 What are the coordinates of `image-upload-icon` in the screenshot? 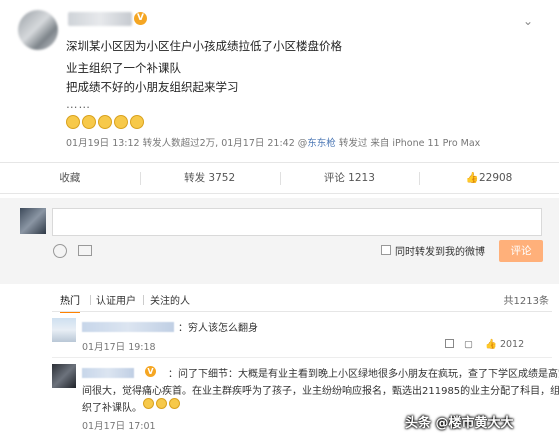 It's located at (85, 250).